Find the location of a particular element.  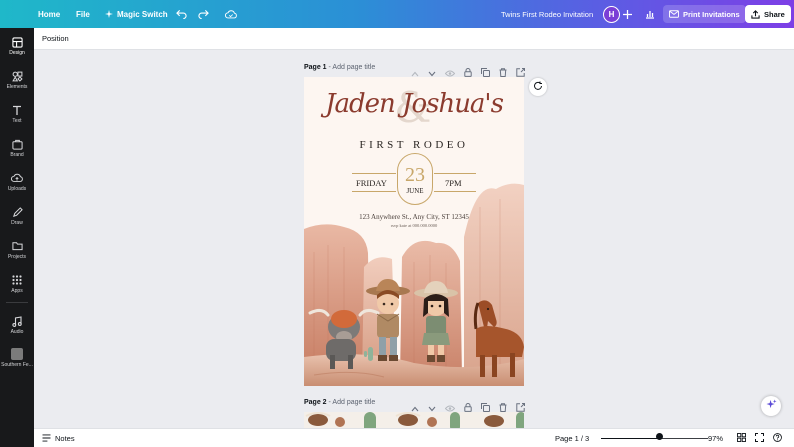

rail-label-elements: Elements is located at coordinates (17, 87).